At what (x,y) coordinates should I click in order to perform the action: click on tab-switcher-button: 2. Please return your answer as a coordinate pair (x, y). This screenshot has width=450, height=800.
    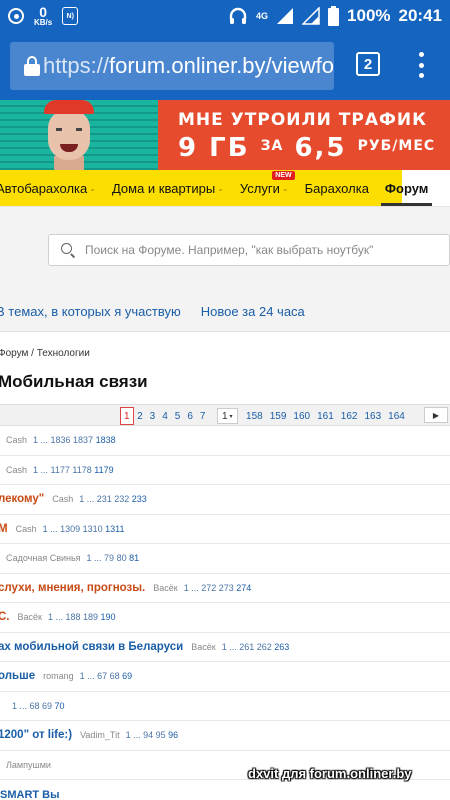
    Looking at the image, I should click on (368, 64).